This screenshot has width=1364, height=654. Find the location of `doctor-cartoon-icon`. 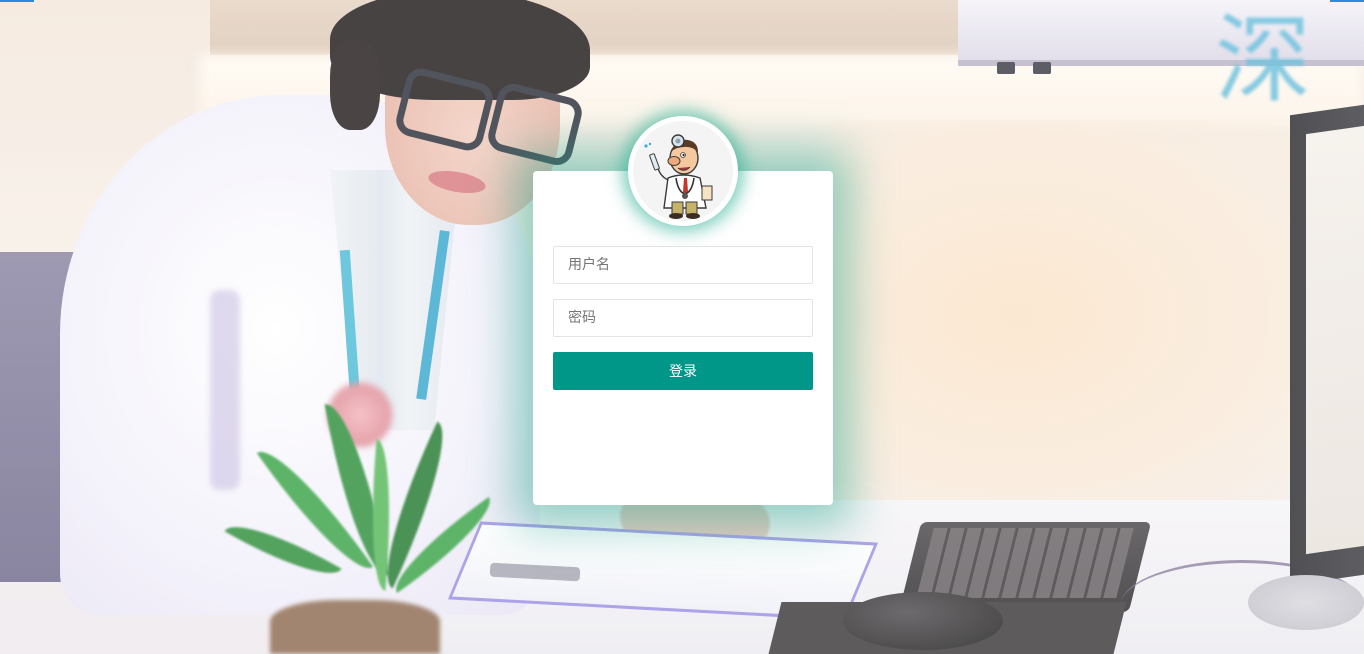

doctor-cartoon-icon is located at coordinates (678, 176).